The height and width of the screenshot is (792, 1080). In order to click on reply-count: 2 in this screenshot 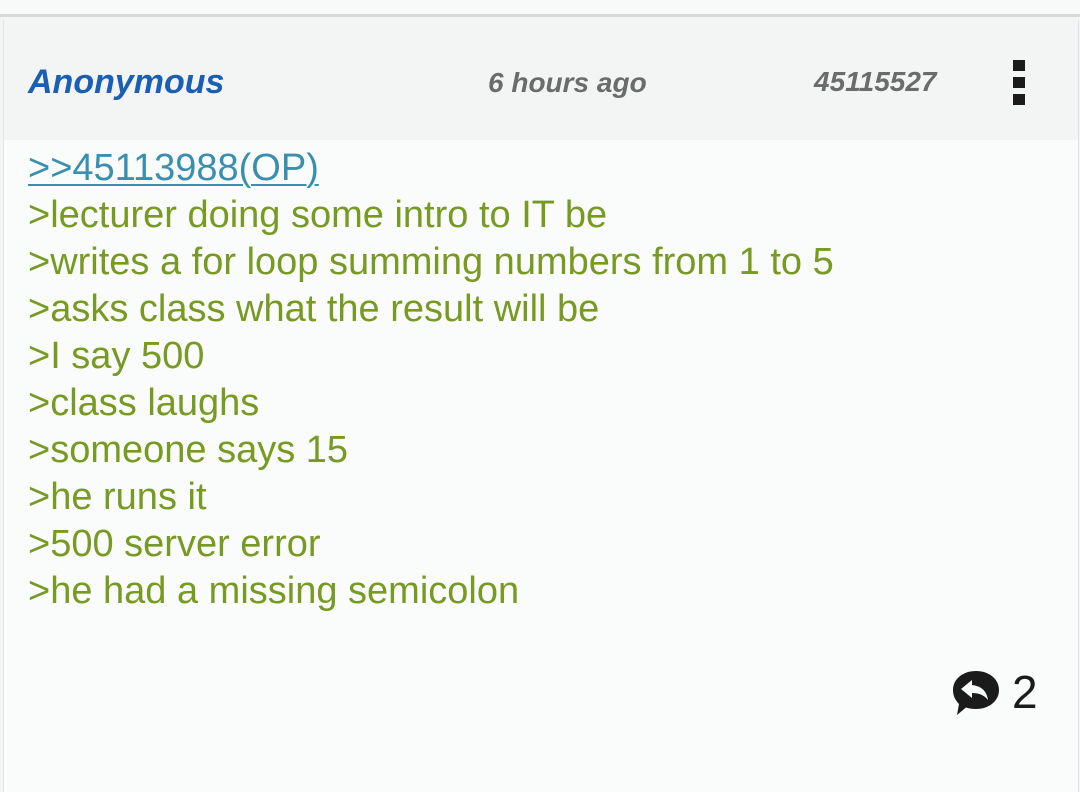, I will do `click(1025, 692)`.